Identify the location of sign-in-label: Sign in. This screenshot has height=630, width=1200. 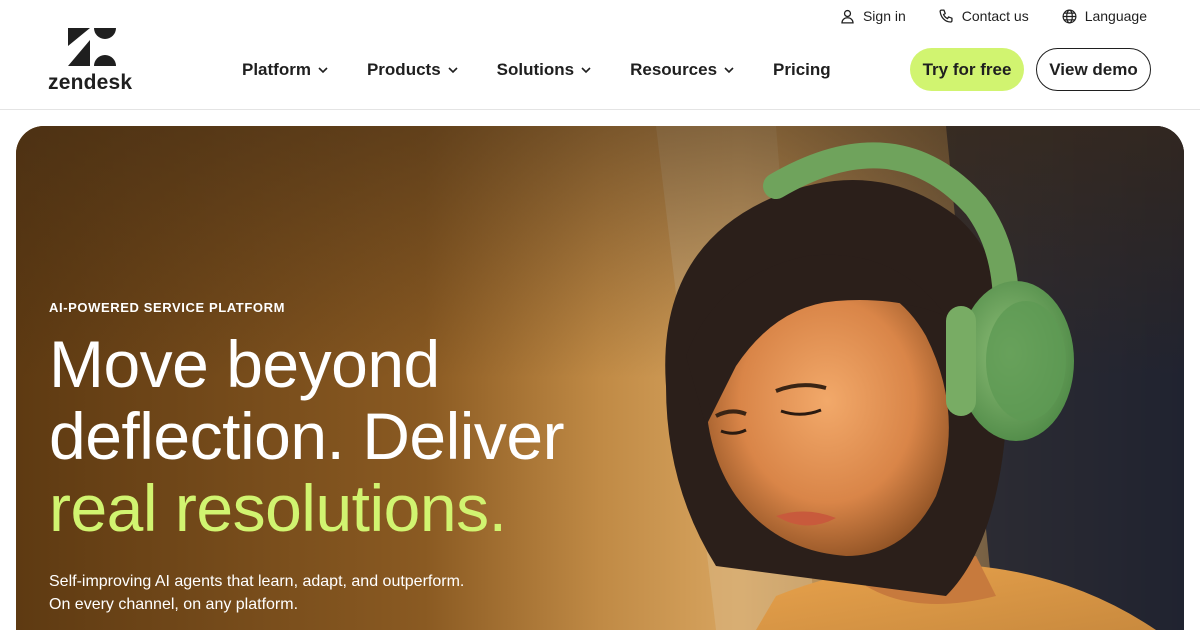
(884, 16).